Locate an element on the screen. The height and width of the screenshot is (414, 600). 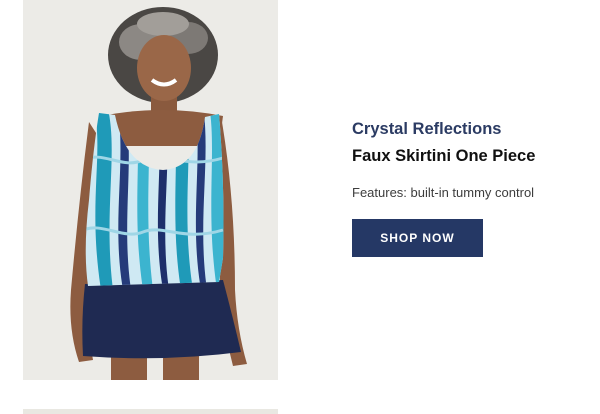
product-features: Features: built-in tummy control is located at coordinates (443, 192).